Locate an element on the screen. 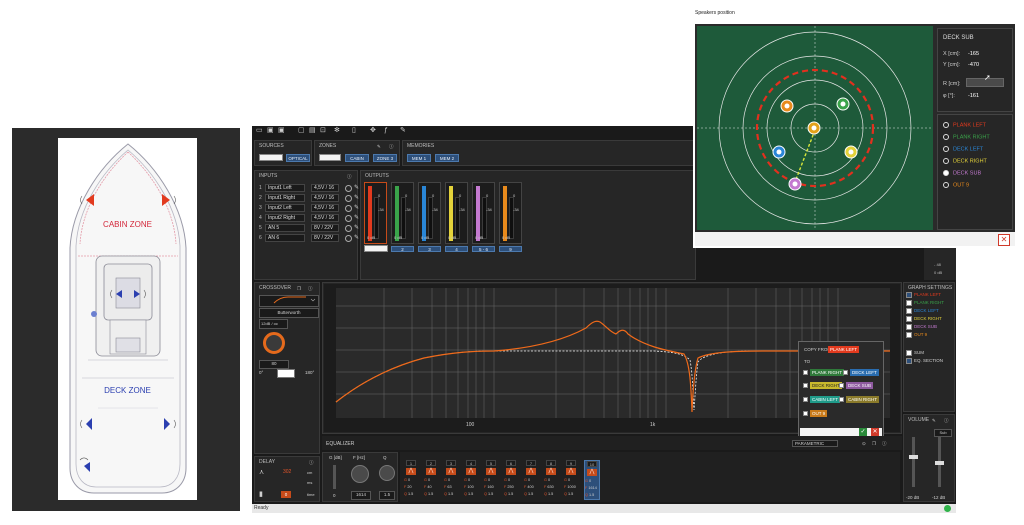 The height and width of the screenshot is (525, 1024). output-strip-6: 0 -34 0 dB is located at coordinates (510, 213).